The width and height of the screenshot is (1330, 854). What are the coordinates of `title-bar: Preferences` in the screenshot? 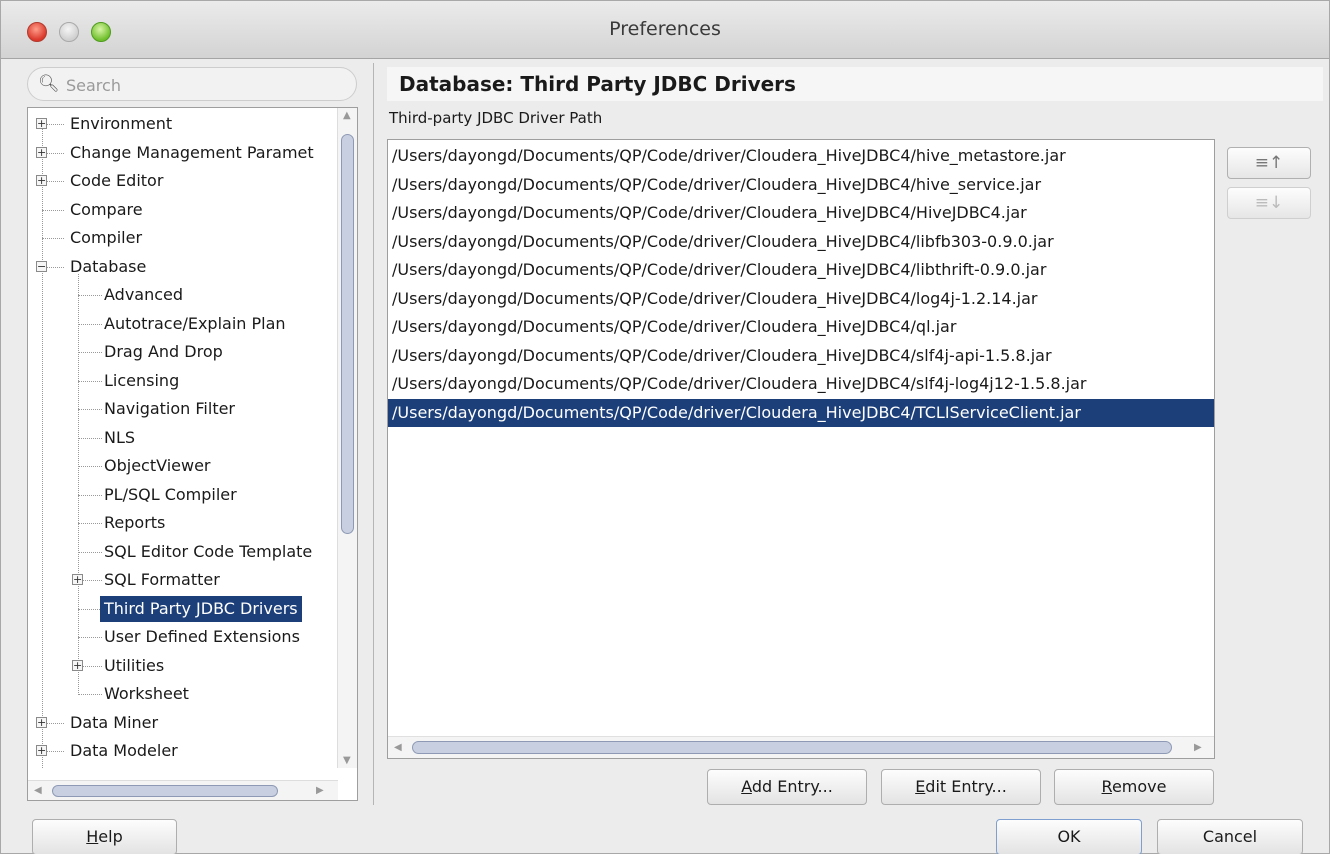 It's located at (665, 30).